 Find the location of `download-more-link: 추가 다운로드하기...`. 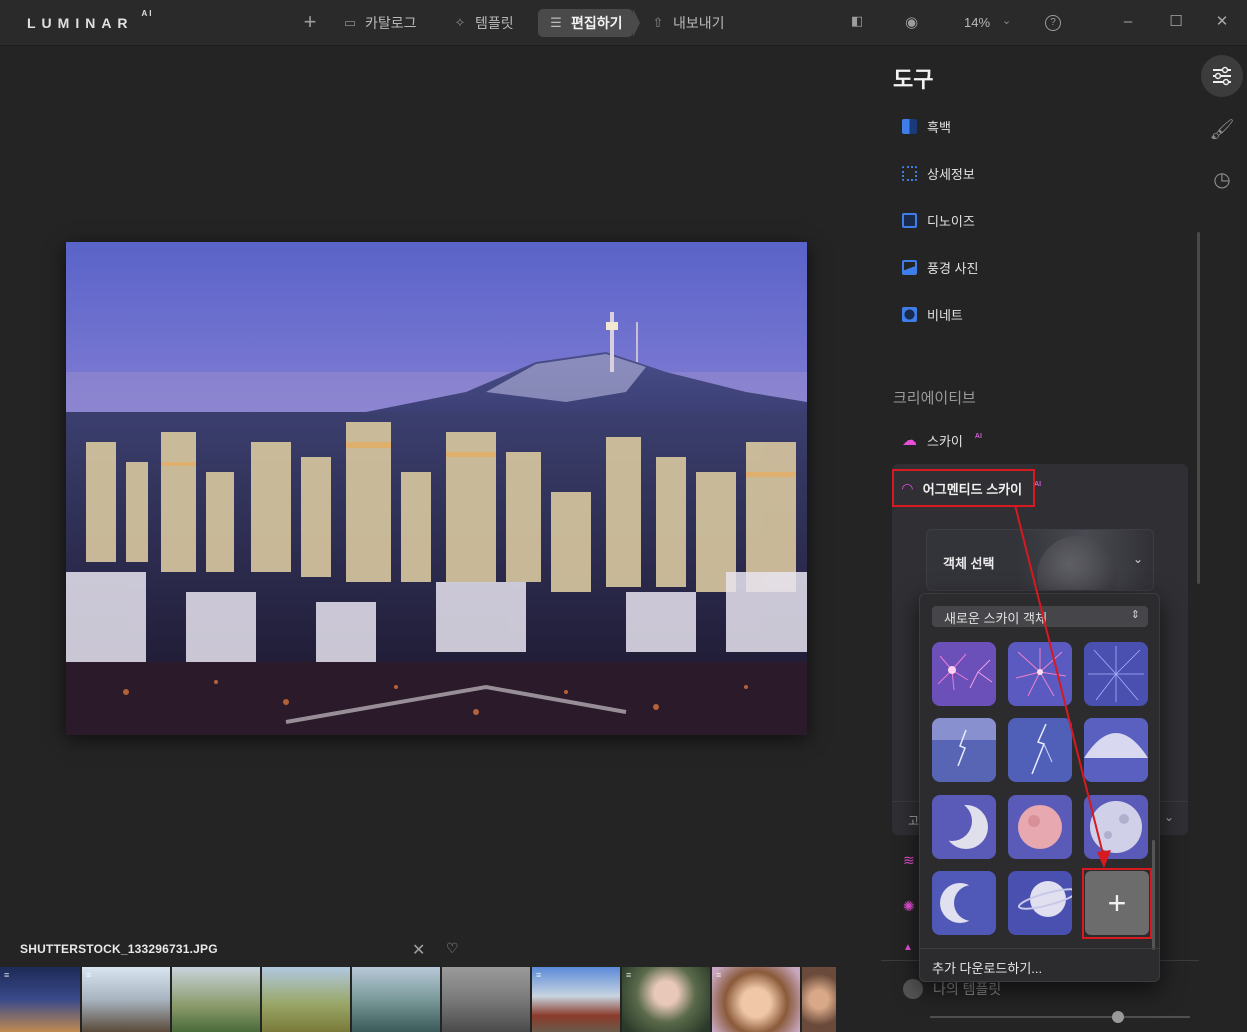

download-more-link: 추가 다운로드하기... is located at coordinates (987, 967).